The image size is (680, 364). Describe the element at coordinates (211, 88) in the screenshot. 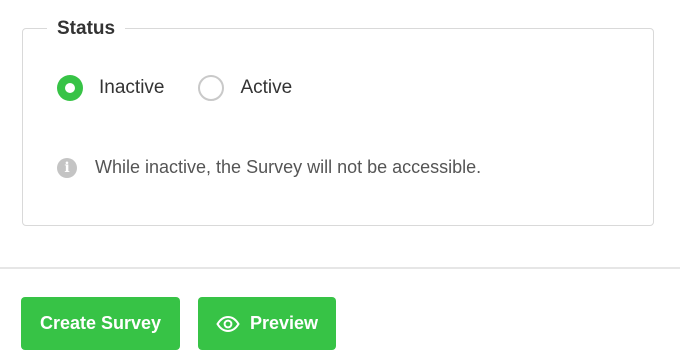

I see `radio-active` at that location.